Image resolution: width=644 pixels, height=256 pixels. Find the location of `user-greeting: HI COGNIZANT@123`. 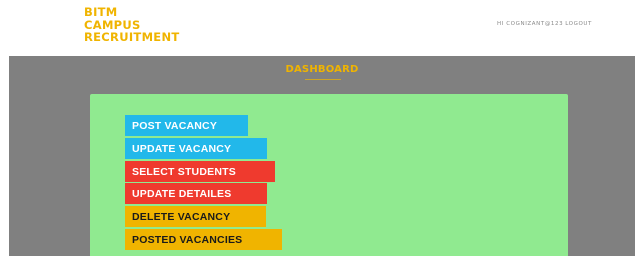

user-greeting: HI COGNIZANT@123 is located at coordinates (530, 24).